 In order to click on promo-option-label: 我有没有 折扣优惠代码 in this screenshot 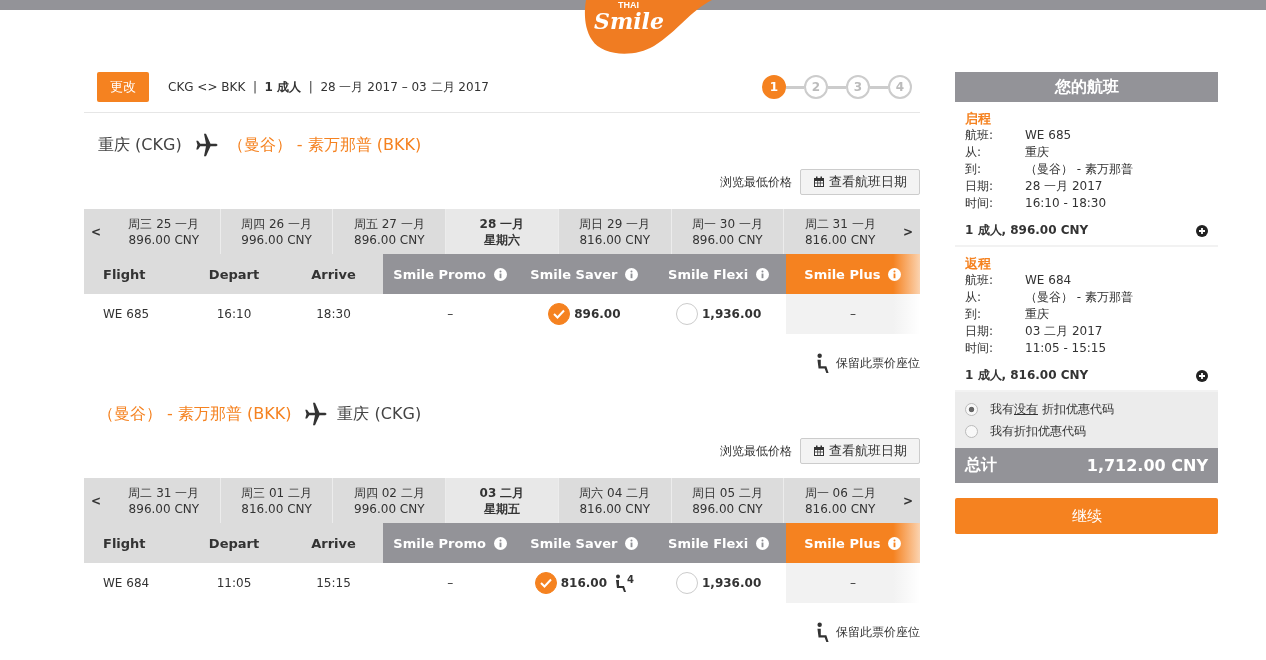, I will do `click(1052, 409)`.